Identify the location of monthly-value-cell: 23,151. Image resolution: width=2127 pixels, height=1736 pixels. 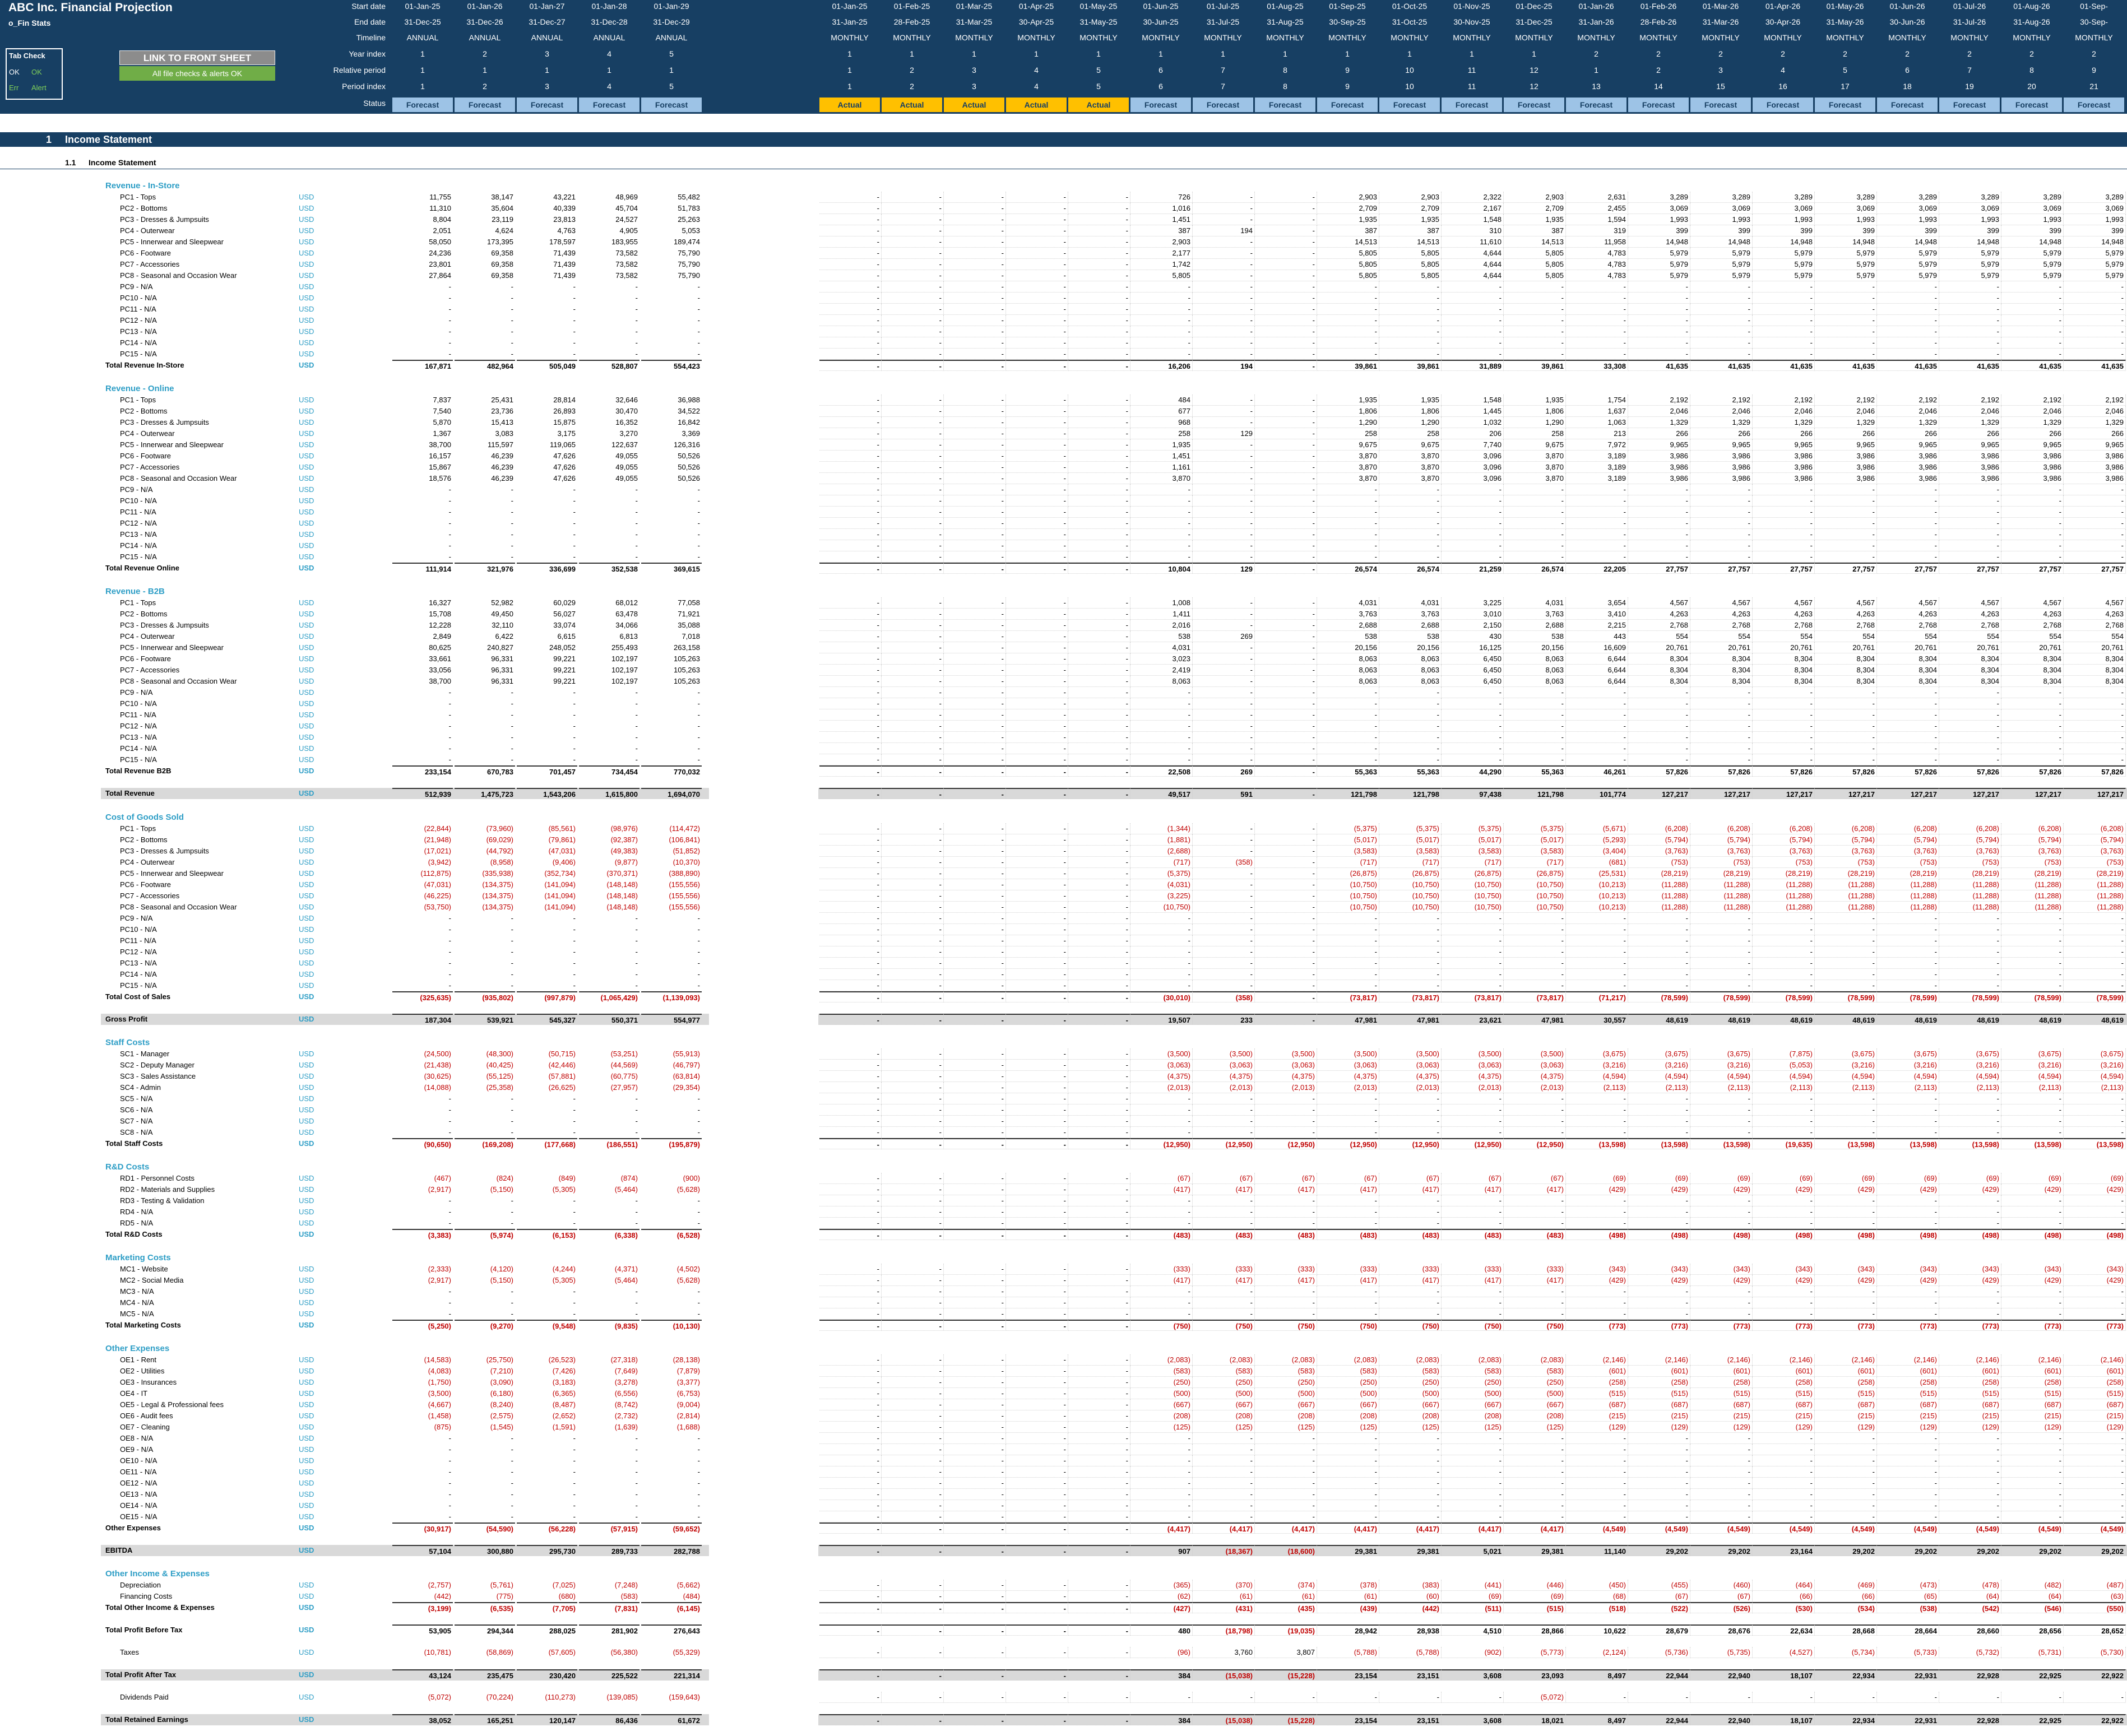
(1410, 1719).